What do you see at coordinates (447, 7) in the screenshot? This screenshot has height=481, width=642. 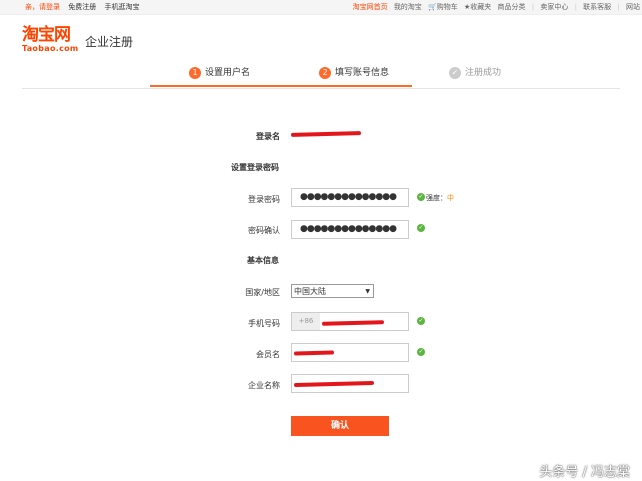 I see `cart-label: 购物车` at bounding box center [447, 7].